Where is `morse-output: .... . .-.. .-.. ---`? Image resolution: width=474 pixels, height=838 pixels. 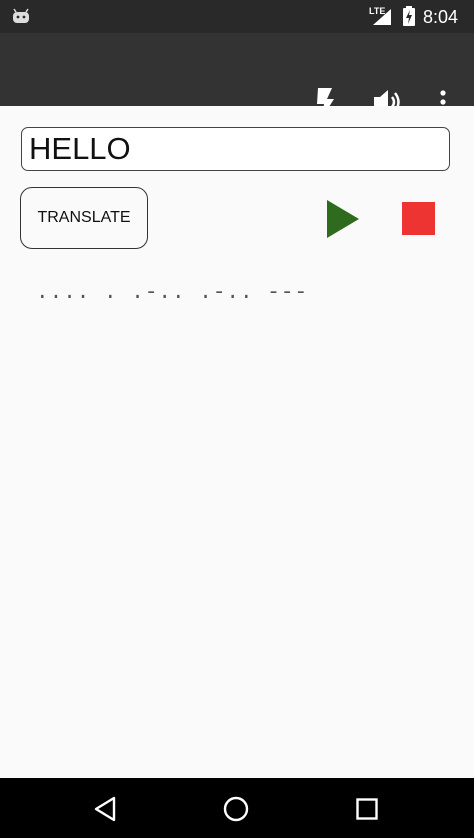 morse-output: .... . .-.. .-.. --- is located at coordinates (172, 293).